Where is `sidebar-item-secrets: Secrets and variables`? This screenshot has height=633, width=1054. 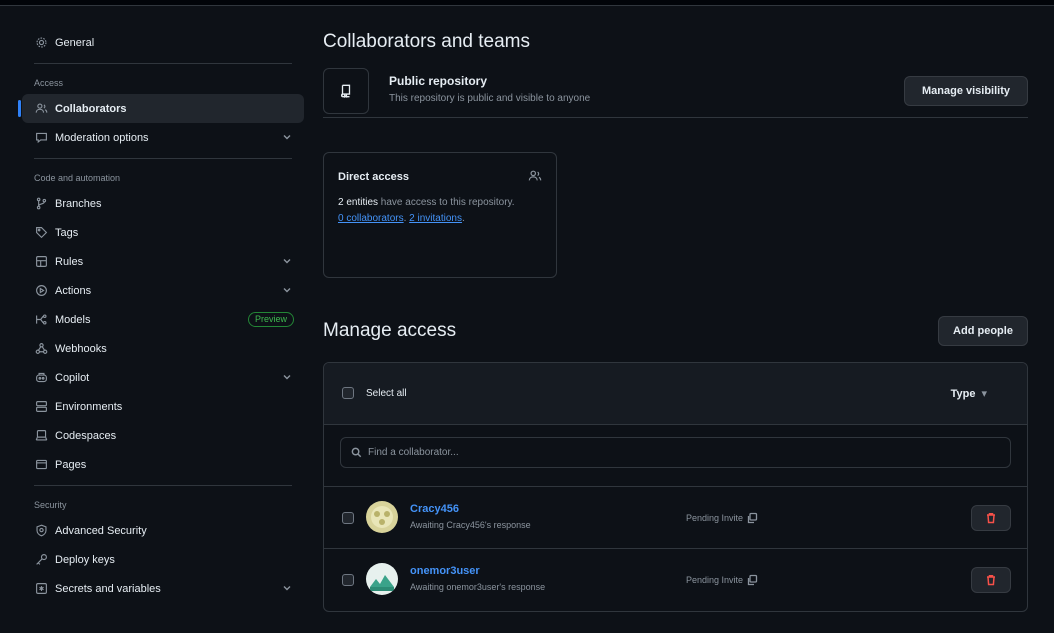
sidebar-item-secrets: Secrets and variables is located at coordinates (163, 588).